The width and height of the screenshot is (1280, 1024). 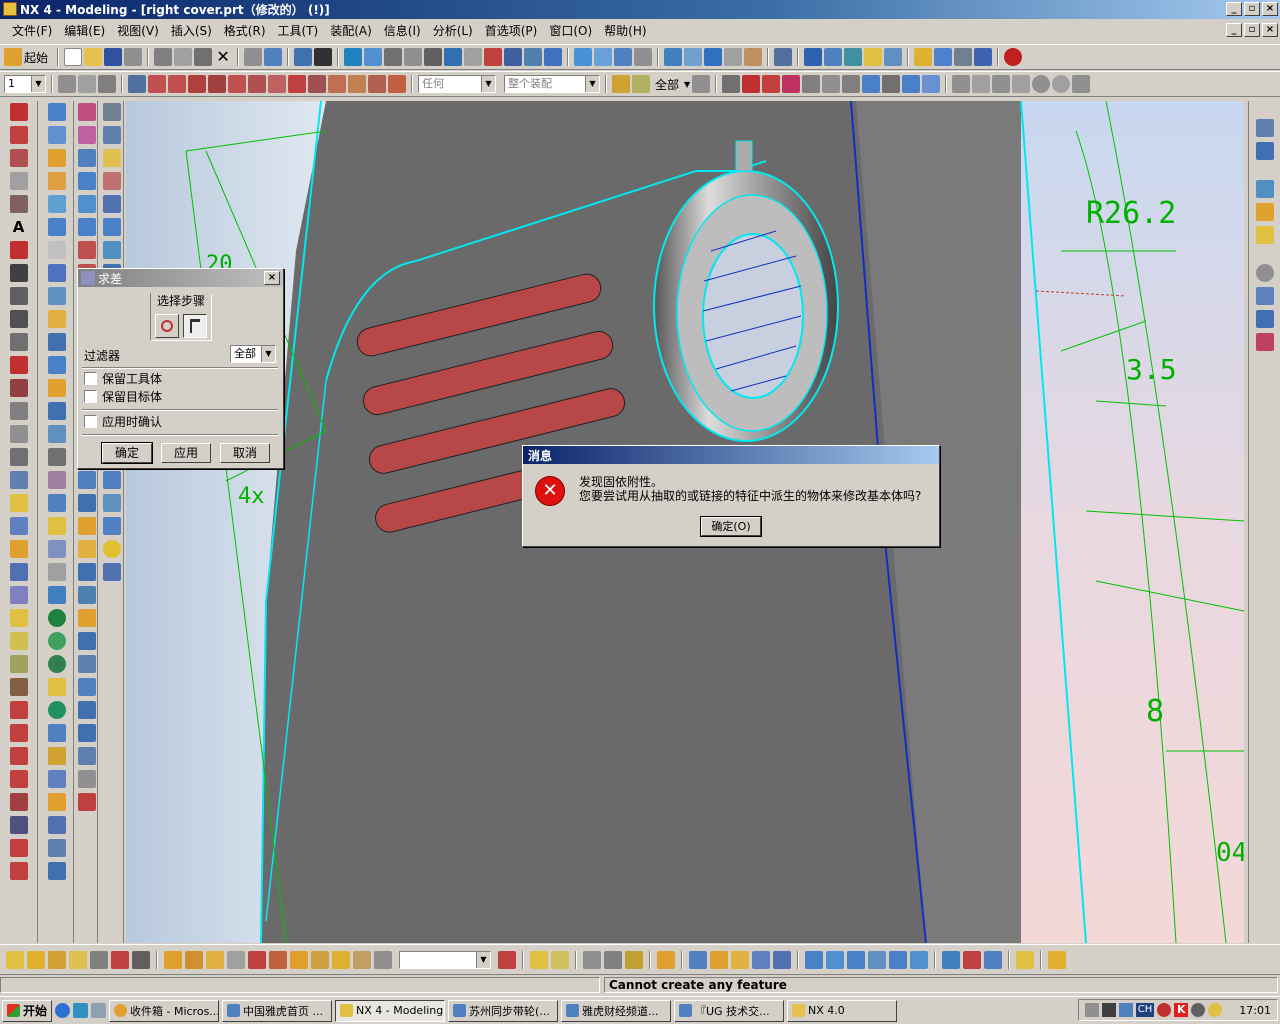 What do you see at coordinates (560, 959) in the screenshot?
I see `assembly-save-icon` at bounding box center [560, 959].